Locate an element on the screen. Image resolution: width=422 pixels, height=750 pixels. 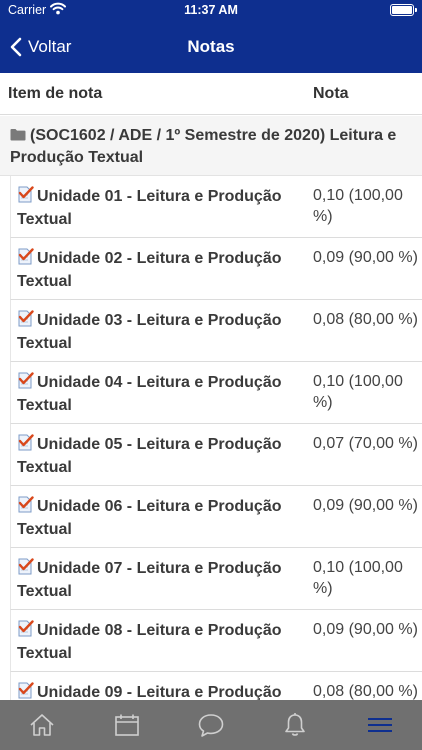
grade-item-label: Unidade 02 - Leitura e Produção Textual is located at coordinates (159, 270).